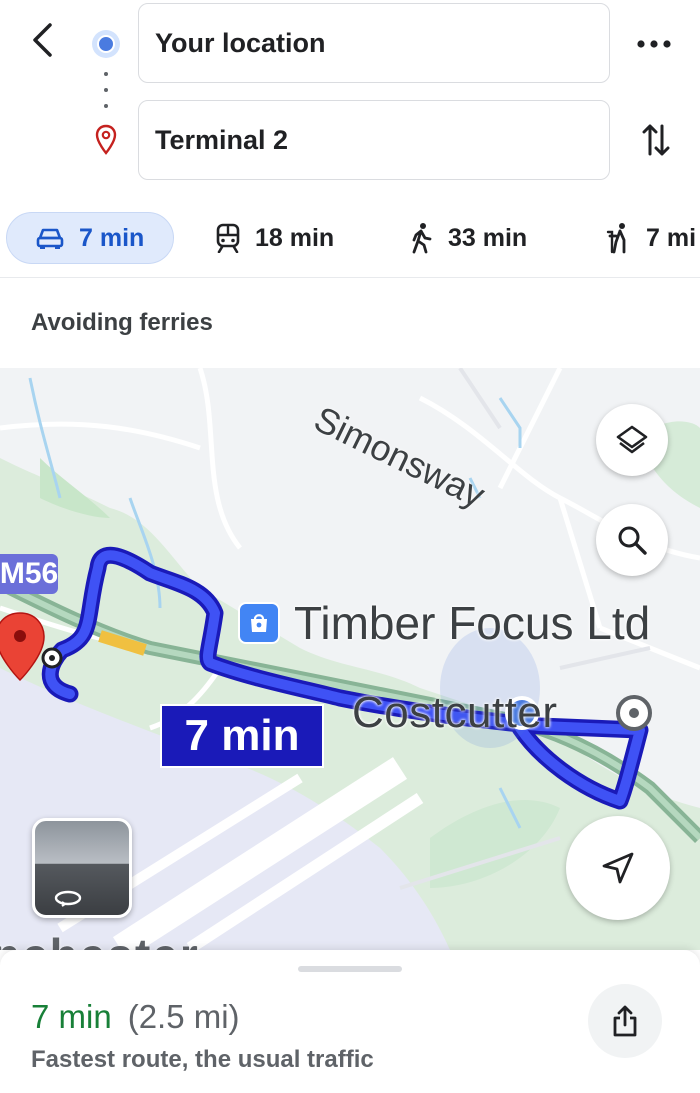  What do you see at coordinates (259, 623) in the screenshot?
I see `shopping-bag-icon` at bounding box center [259, 623].